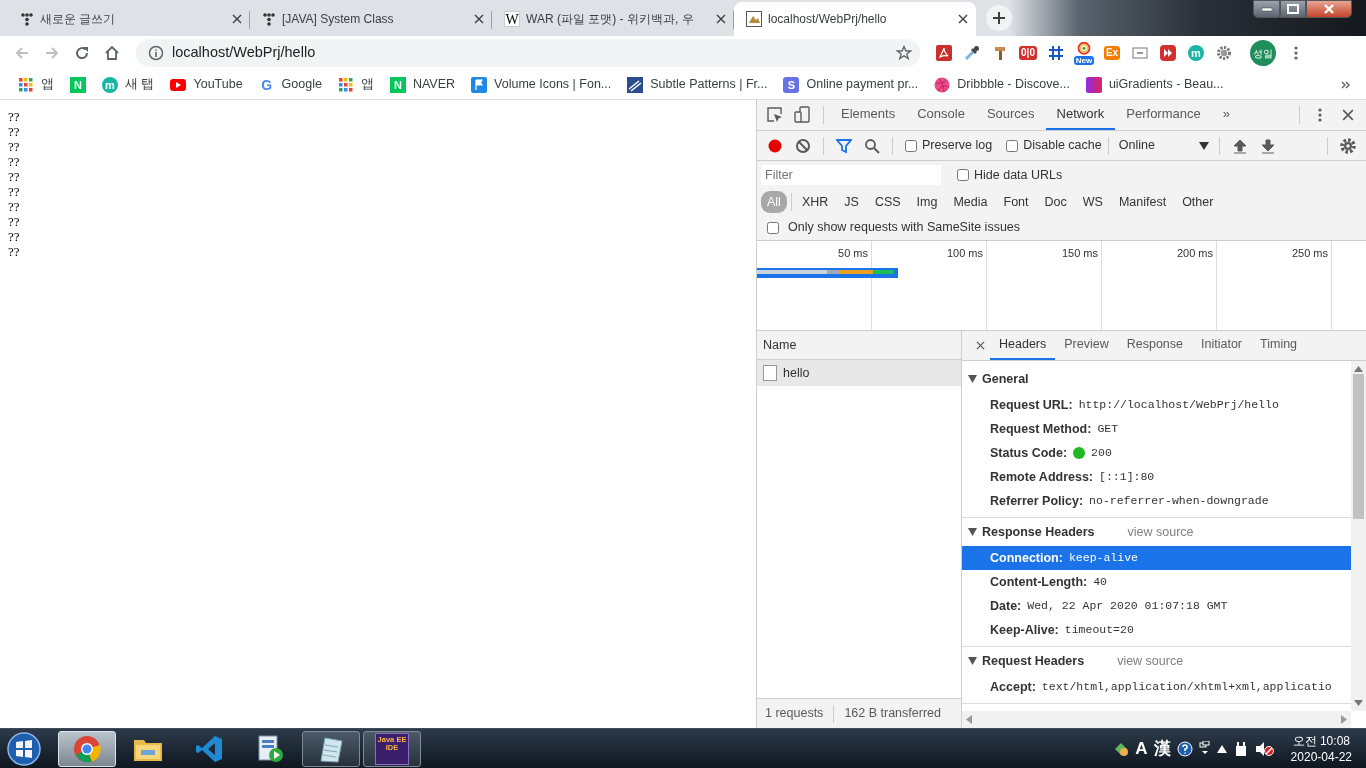  What do you see at coordinates (1080, 115) in the screenshot?
I see `panel-tab: Network` at bounding box center [1080, 115].